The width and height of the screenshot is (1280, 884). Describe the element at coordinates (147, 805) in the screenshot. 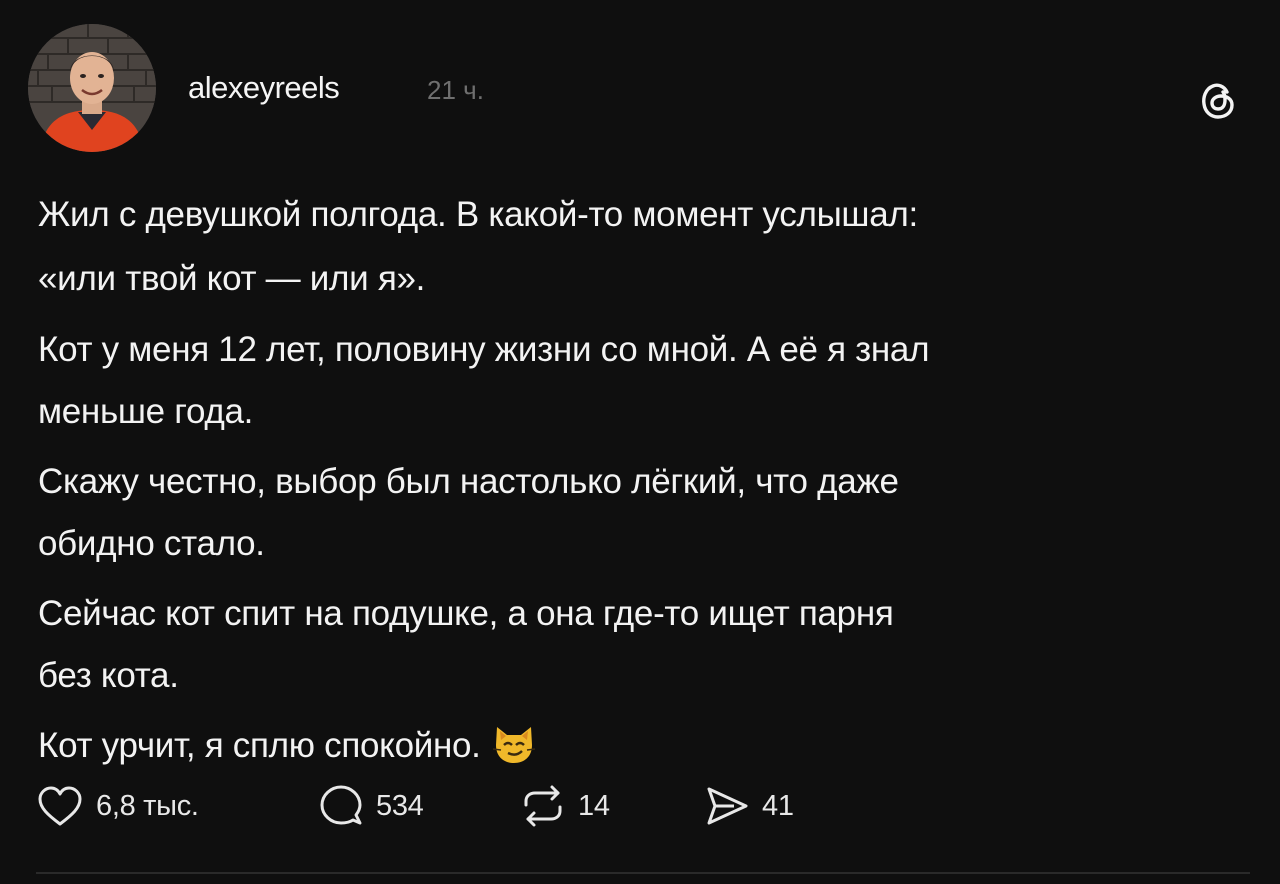

I see `like-count: 6,8 тыс.` at that location.